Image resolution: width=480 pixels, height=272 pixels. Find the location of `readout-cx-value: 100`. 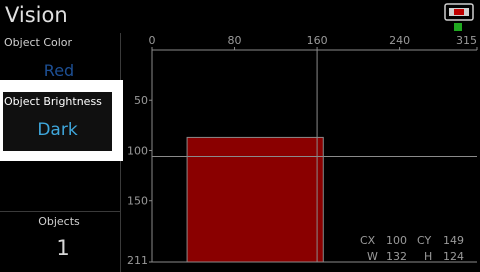

readout-cx-value: 100 is located at coordinates (396, 240).